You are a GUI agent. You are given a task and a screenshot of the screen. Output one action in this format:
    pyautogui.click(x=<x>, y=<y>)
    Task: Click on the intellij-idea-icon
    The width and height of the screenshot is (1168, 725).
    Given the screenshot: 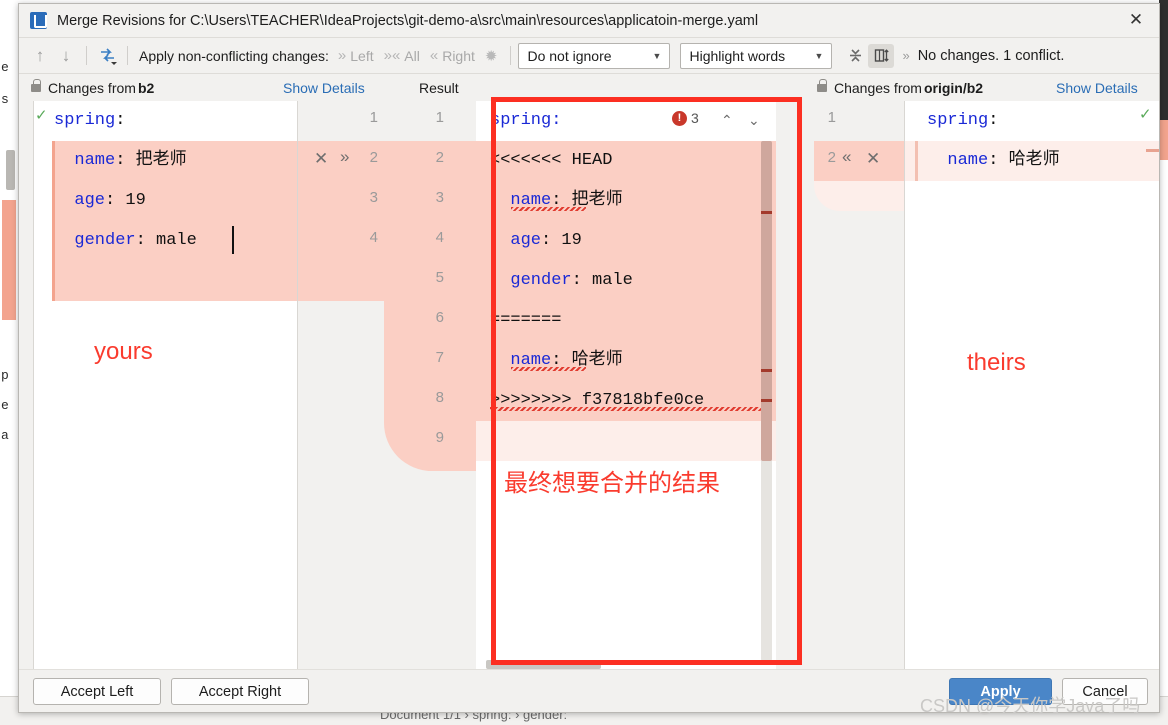 What is the action you would take?
    pyautogui.click(x=38, y=20)
    